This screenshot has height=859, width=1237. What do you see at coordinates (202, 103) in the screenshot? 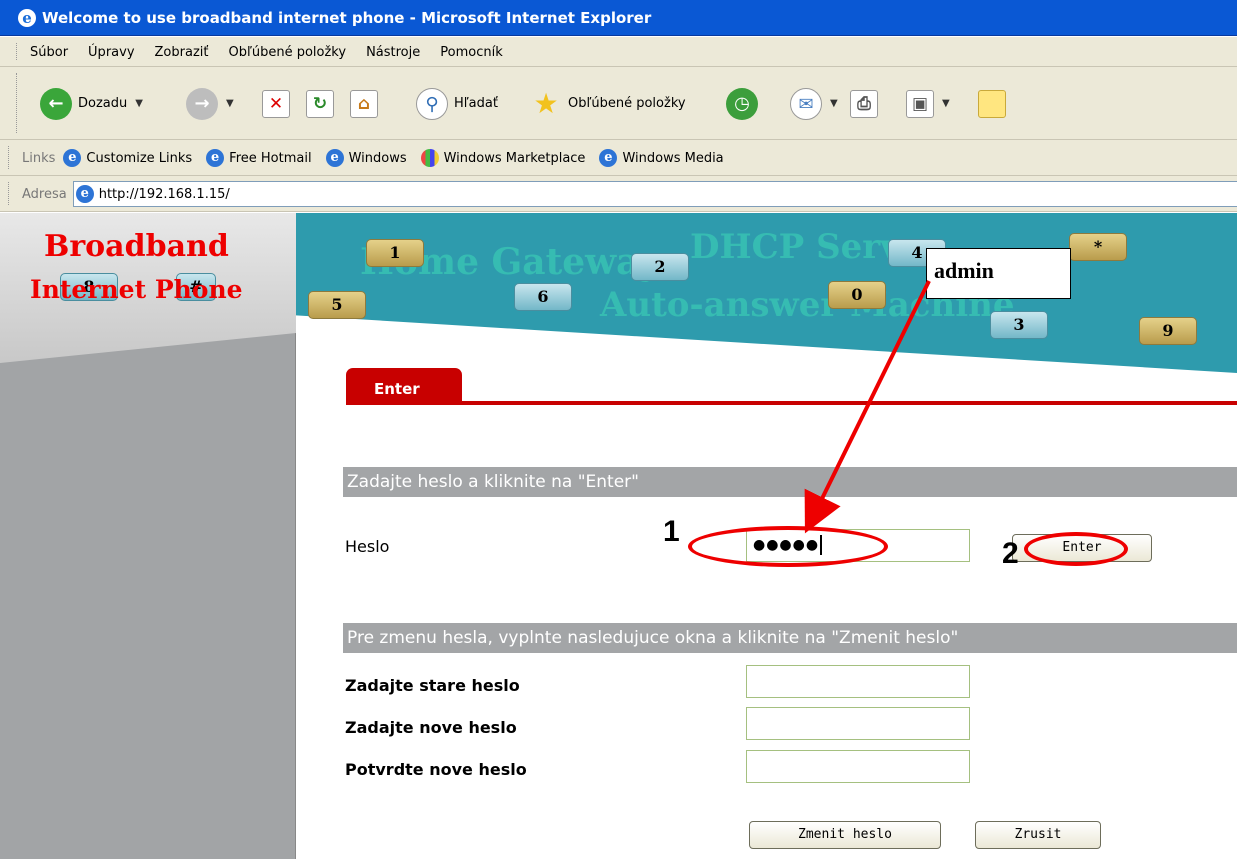
I see `forward-arrow-icon: →` at bounding box center [202, 103].